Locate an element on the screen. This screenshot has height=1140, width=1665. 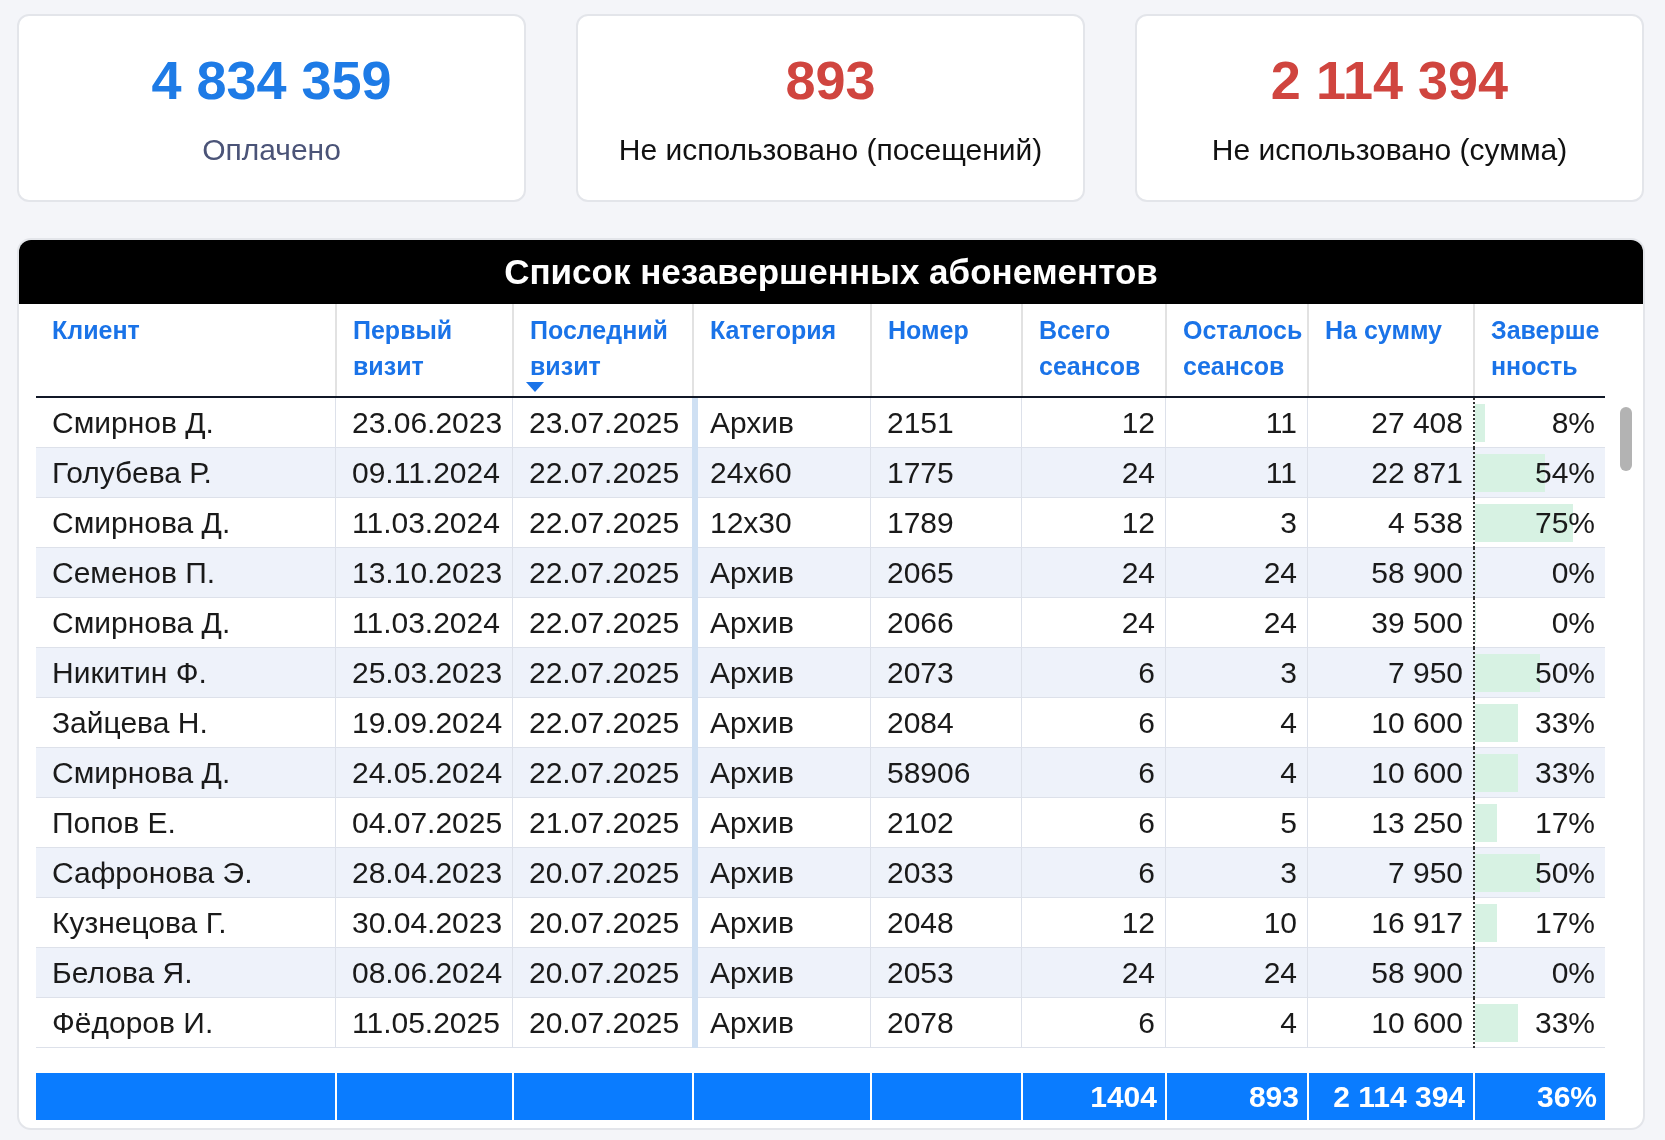
stat-label: Не использовано (сумма) is located at coordinates (1389, 150).